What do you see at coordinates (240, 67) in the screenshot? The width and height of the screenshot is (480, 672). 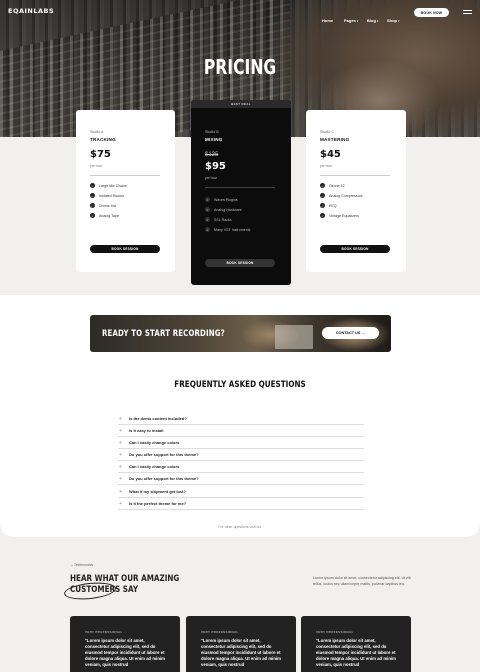 I see `page-title: PRICING` at bounding box center [240, 67].